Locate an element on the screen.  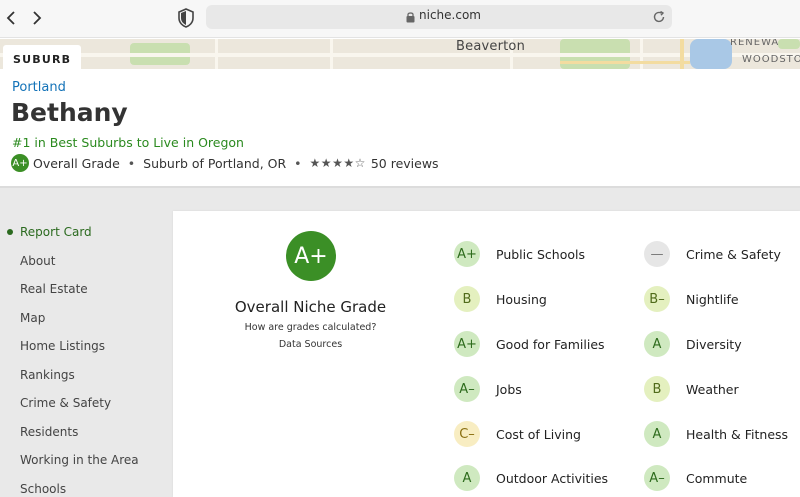
map-banner: Beaverton RENEWA WOODSTO is located at coordinates (400, 54).